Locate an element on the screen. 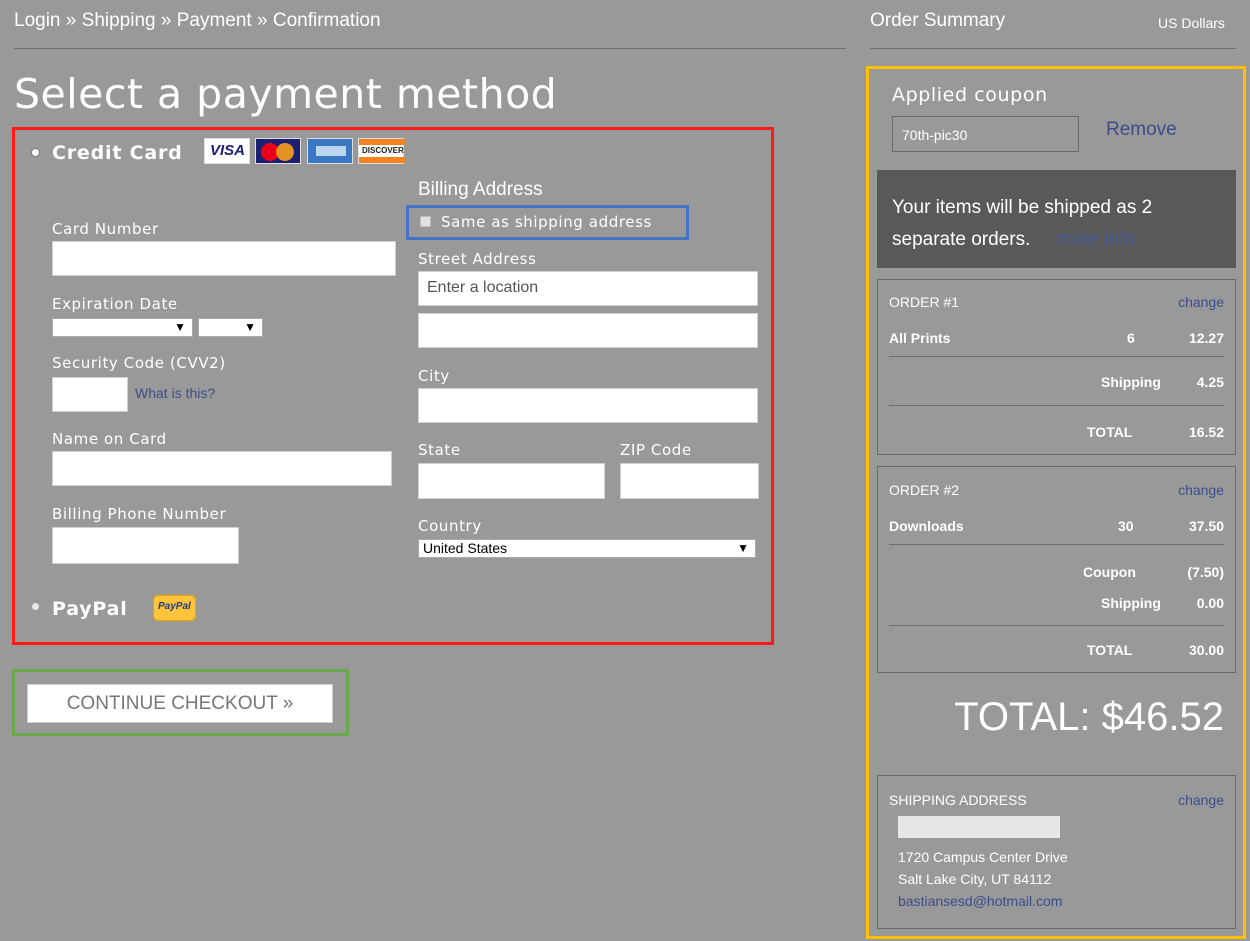 The height and width of the screenshot is (941, 1250). expiration-date-label: Expiration Date is located at coordinates (115, 304).